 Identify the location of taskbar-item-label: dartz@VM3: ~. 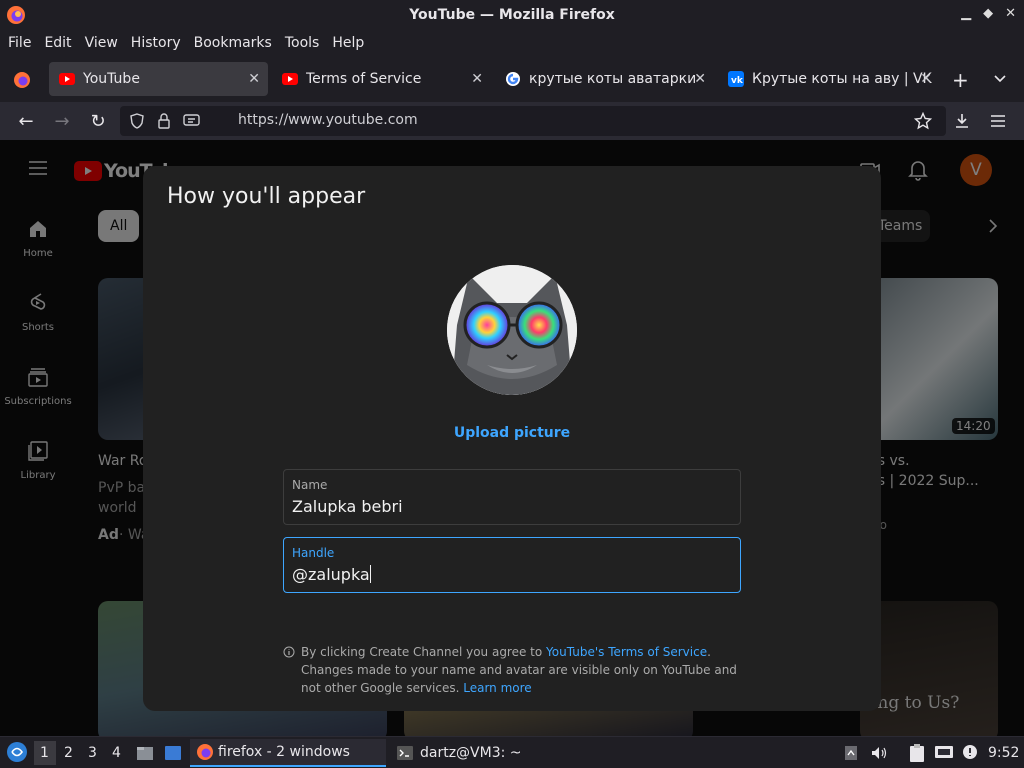
(471, 753).